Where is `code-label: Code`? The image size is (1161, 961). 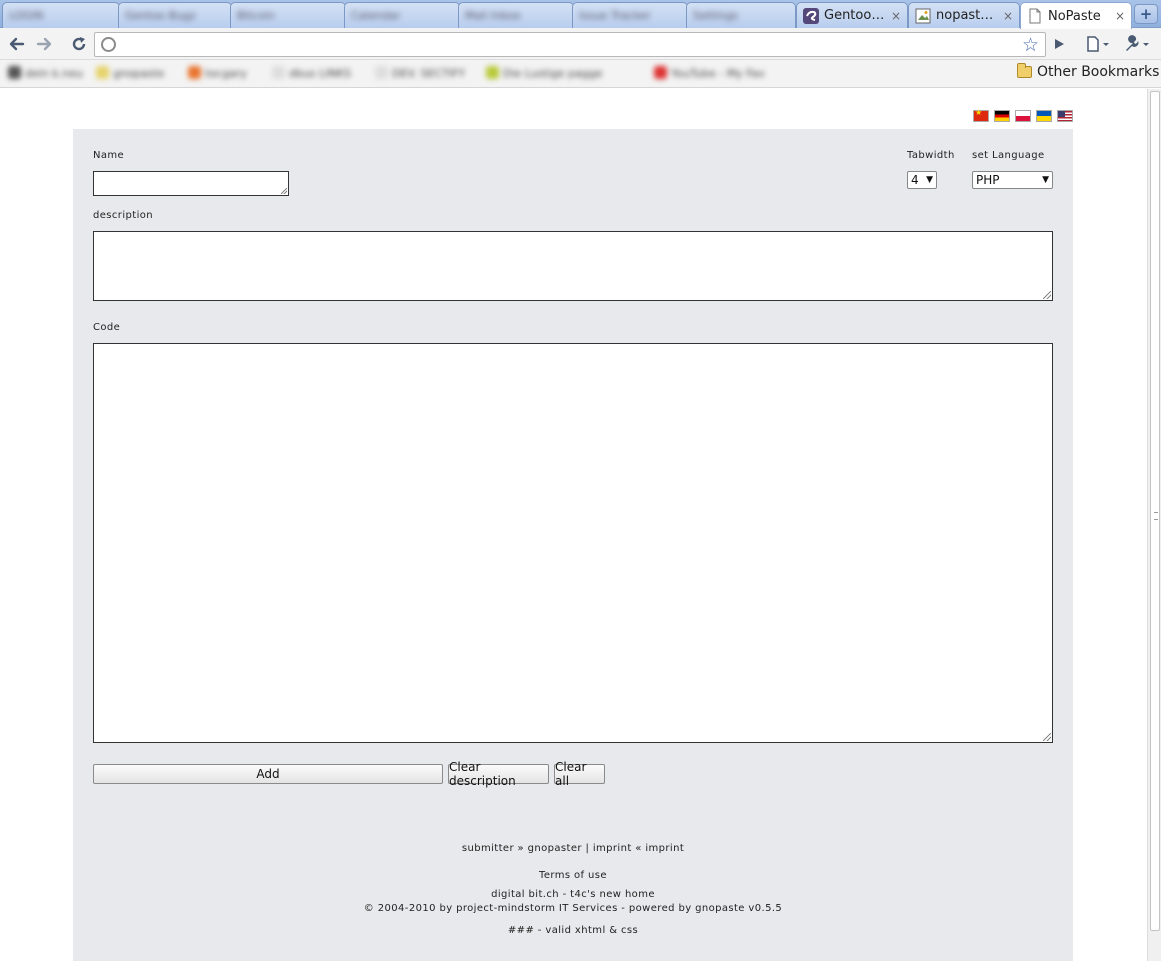
code-label: Code is located at coordinates (107, 327).